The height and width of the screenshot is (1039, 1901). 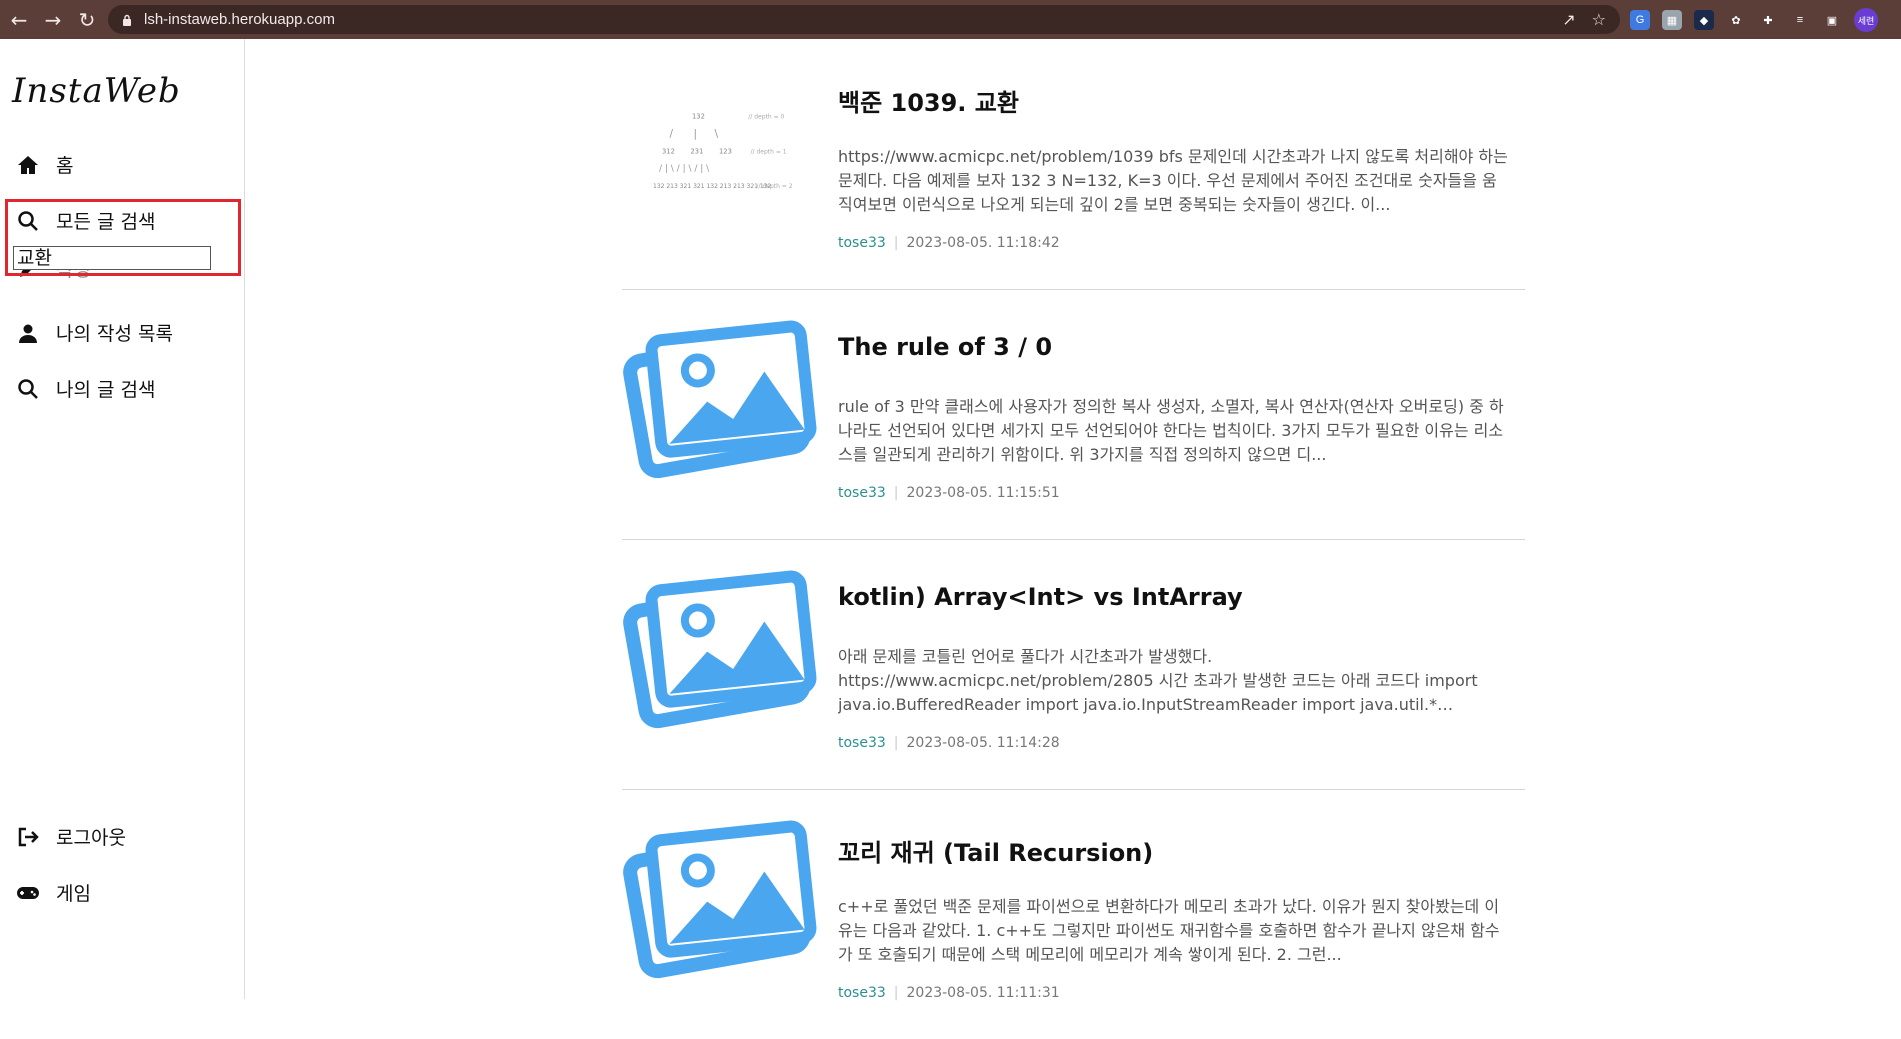 I want to click on profile-avatar: 세련, so click(x=1866, y=20).